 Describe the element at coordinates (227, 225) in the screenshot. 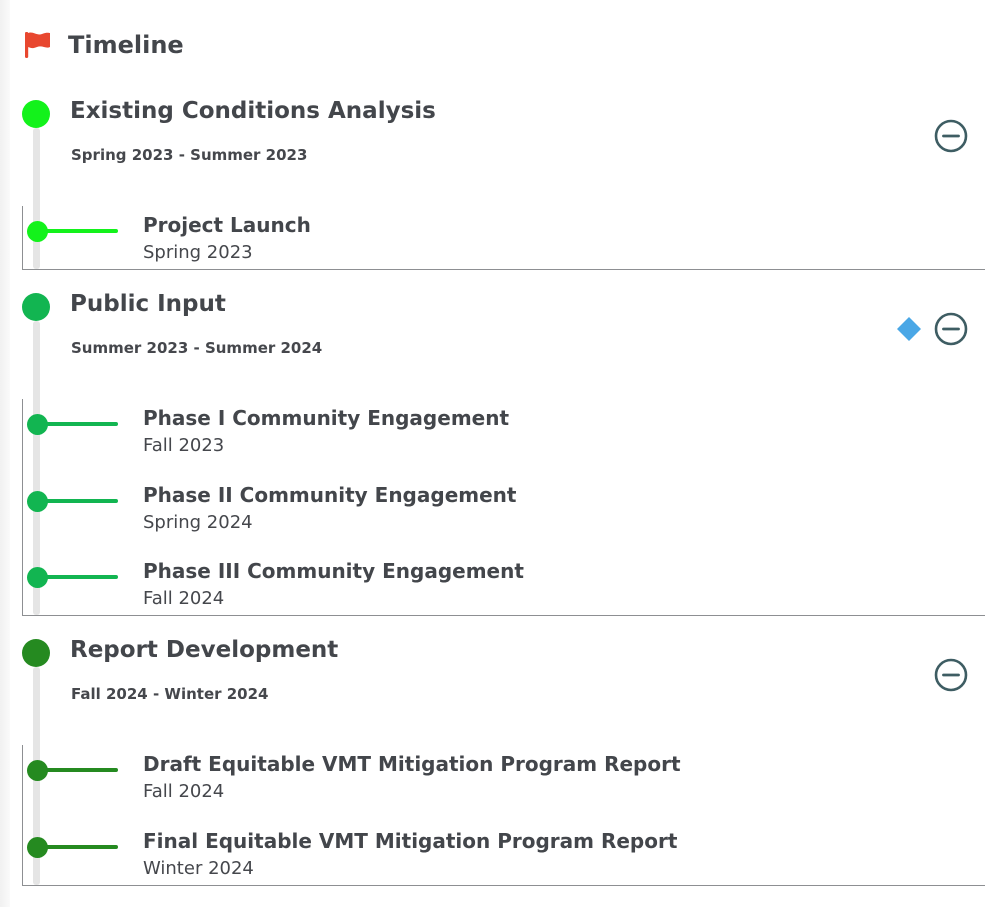

I see `milestone-title: Project Launch` at that location.